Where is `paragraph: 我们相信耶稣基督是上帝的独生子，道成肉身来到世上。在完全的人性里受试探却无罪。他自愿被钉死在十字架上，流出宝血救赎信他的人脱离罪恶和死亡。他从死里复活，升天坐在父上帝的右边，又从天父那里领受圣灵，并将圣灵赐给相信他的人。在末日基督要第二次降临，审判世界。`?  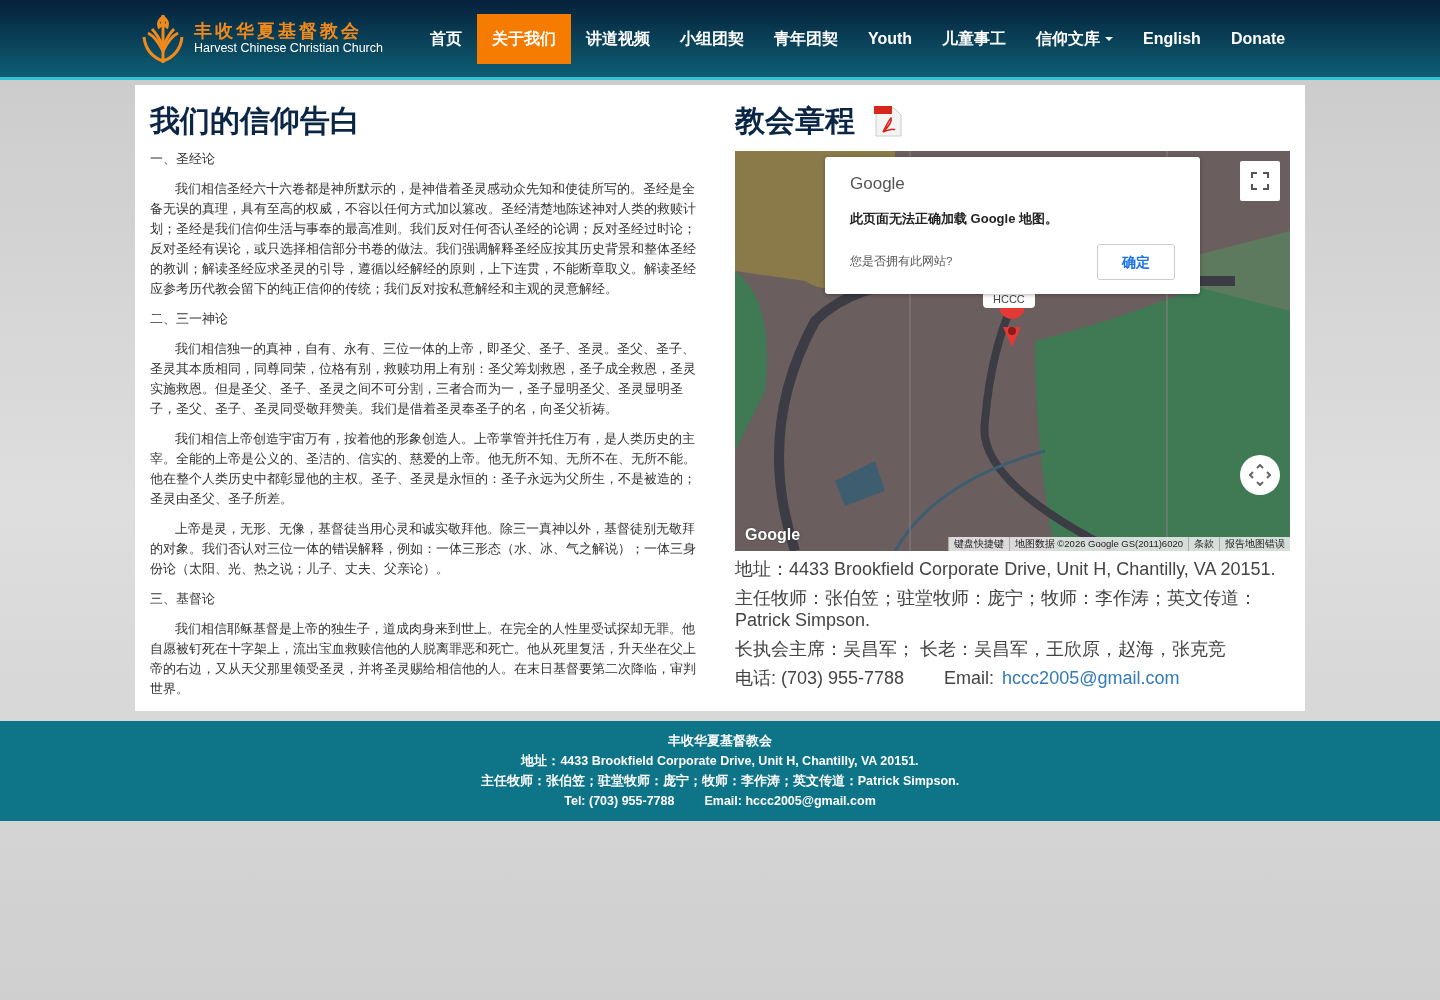
paragraph: 我们相信耶稣基督是上帝的独生子，道成肉身来到世上。在完全的人性里受试探却无罪。他自愿被钉死在十字架上，流出宝血救赎信他的人脱离罪恶和死亡。他从死里复活，升天坐在父上帝的右边，又从天父那里领受圣灵，并将圣灵赐给相信他的人。在末日基督要第二次降临，审判世界。 is located at coordinates (423, 659).